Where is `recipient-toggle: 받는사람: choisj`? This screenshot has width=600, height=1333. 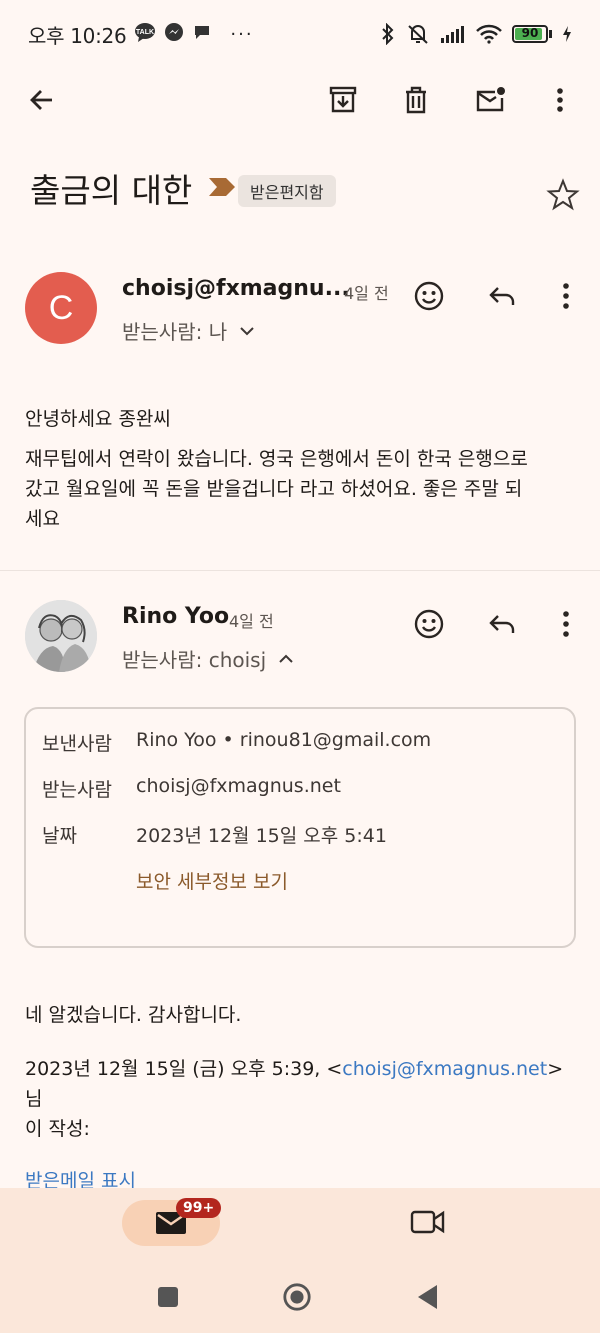
recipient-toggle: 받는사람: choisj is located at coordinates (208, 658).